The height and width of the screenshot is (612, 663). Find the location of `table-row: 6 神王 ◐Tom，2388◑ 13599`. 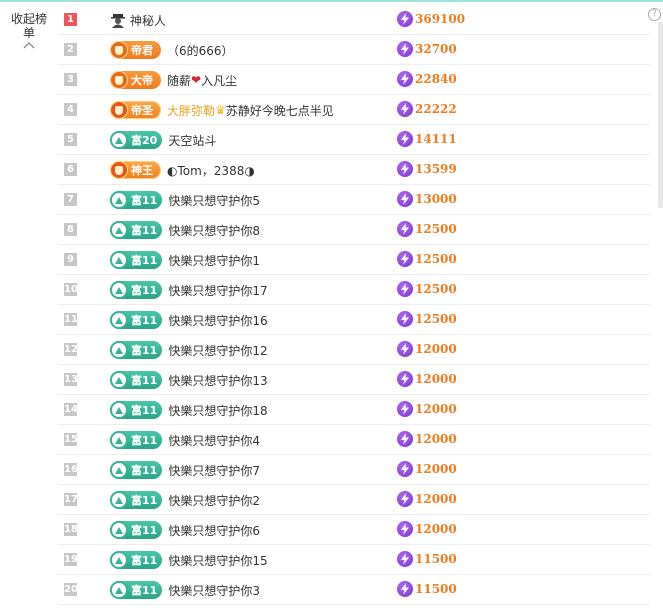

table-row: 6 神王 ◐Tom，2388◑ 13599 is located at coordinates (354, 170).